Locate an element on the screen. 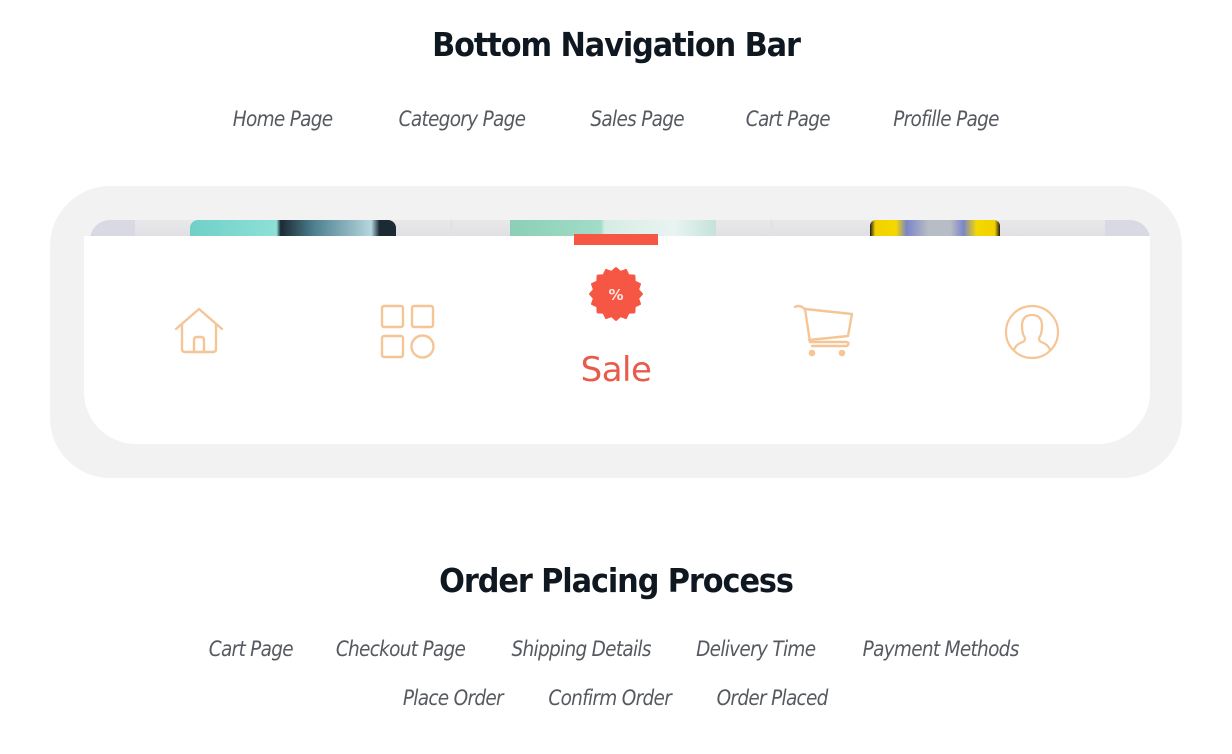 This screenshot has height=754, width=1232. nav-item-home is located at coordinates (199, 331).